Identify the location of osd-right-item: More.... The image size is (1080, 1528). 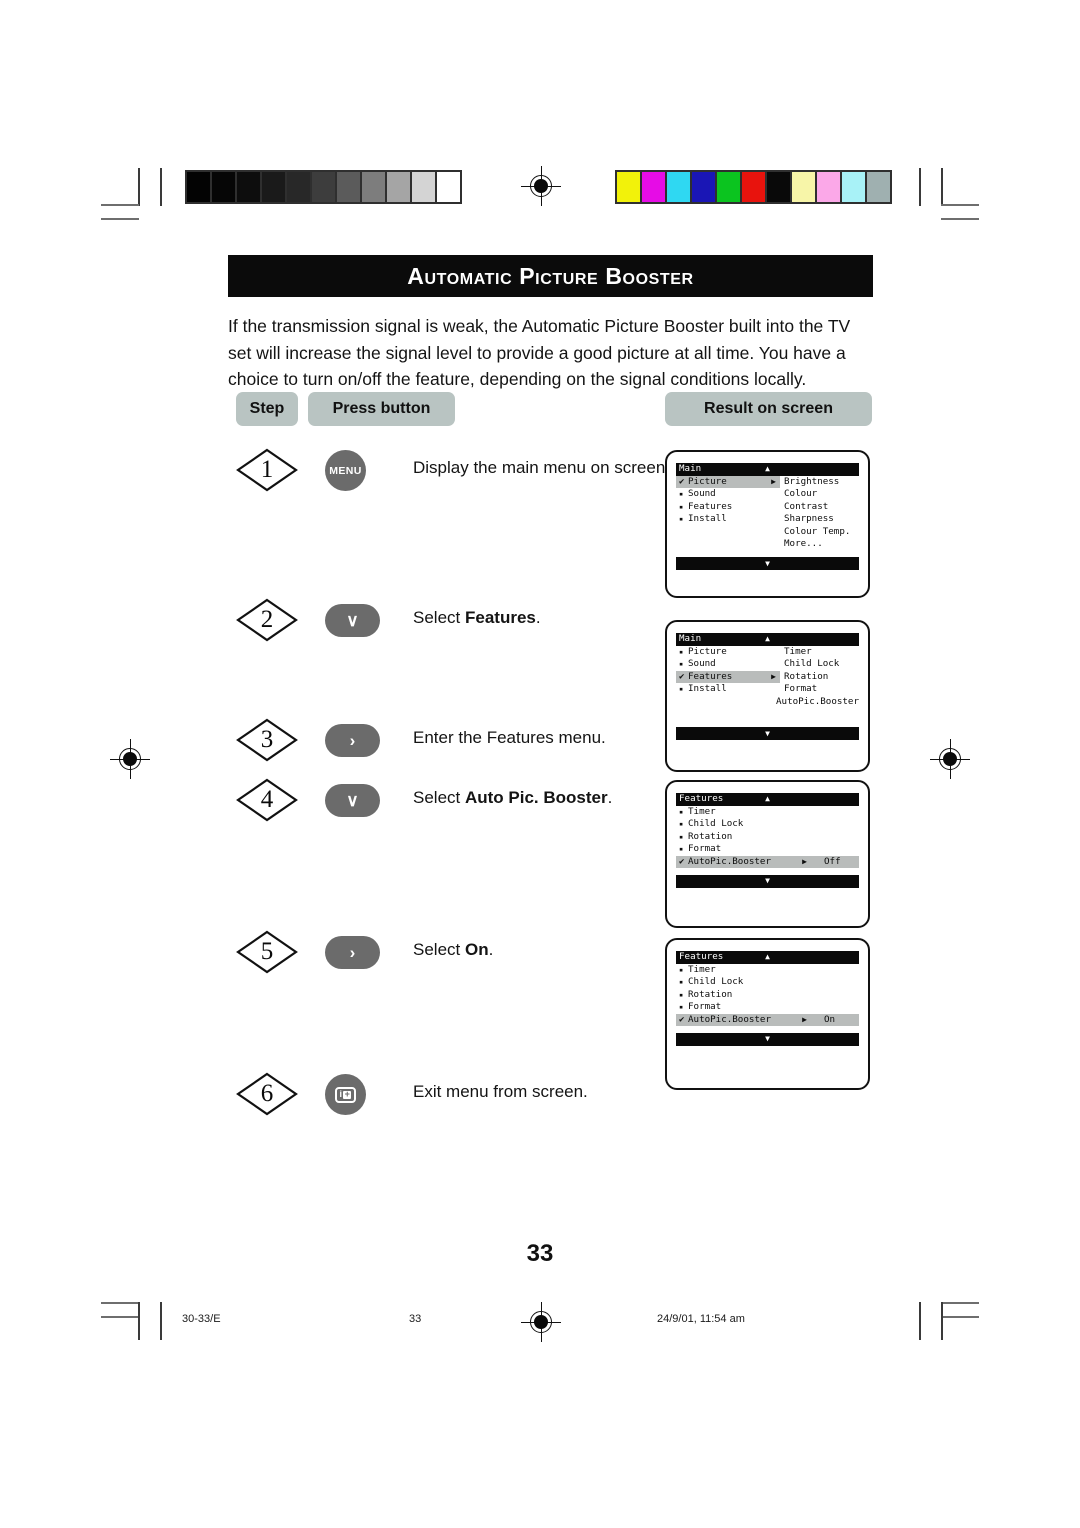
(801, 544).